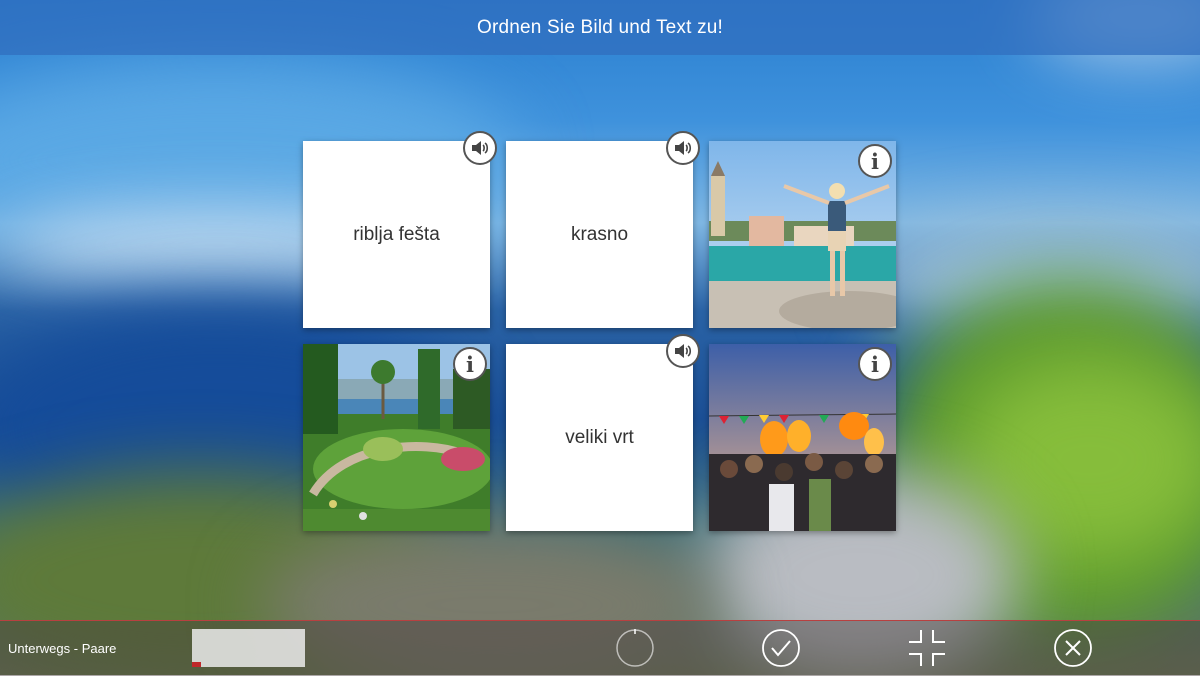 Image resolution: width=1200 pixels, height=676 pixels. Describe the element at coordinates (635, 648) in the screenshot. I see `loading-circle-icon` at that location.